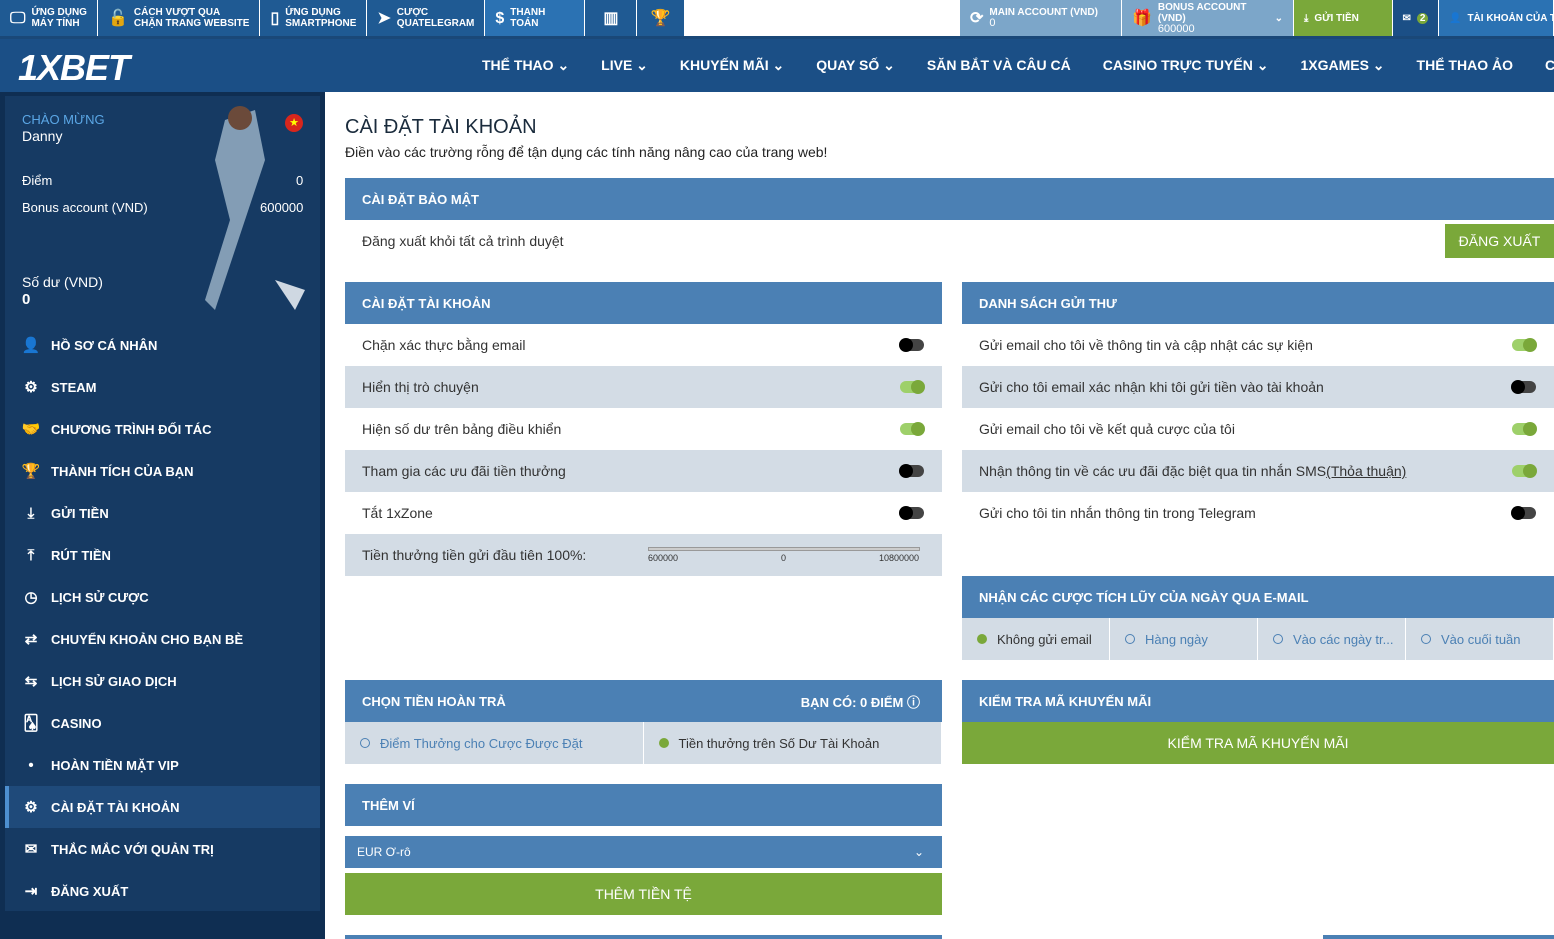 The width and height of the screenshot is (1554, 939). What do you see at coordinates (732, 65) in the screenshot?
I see `nav-promotions: KHUYẾN MÃI ⌄` at bounding box center [732, 65].